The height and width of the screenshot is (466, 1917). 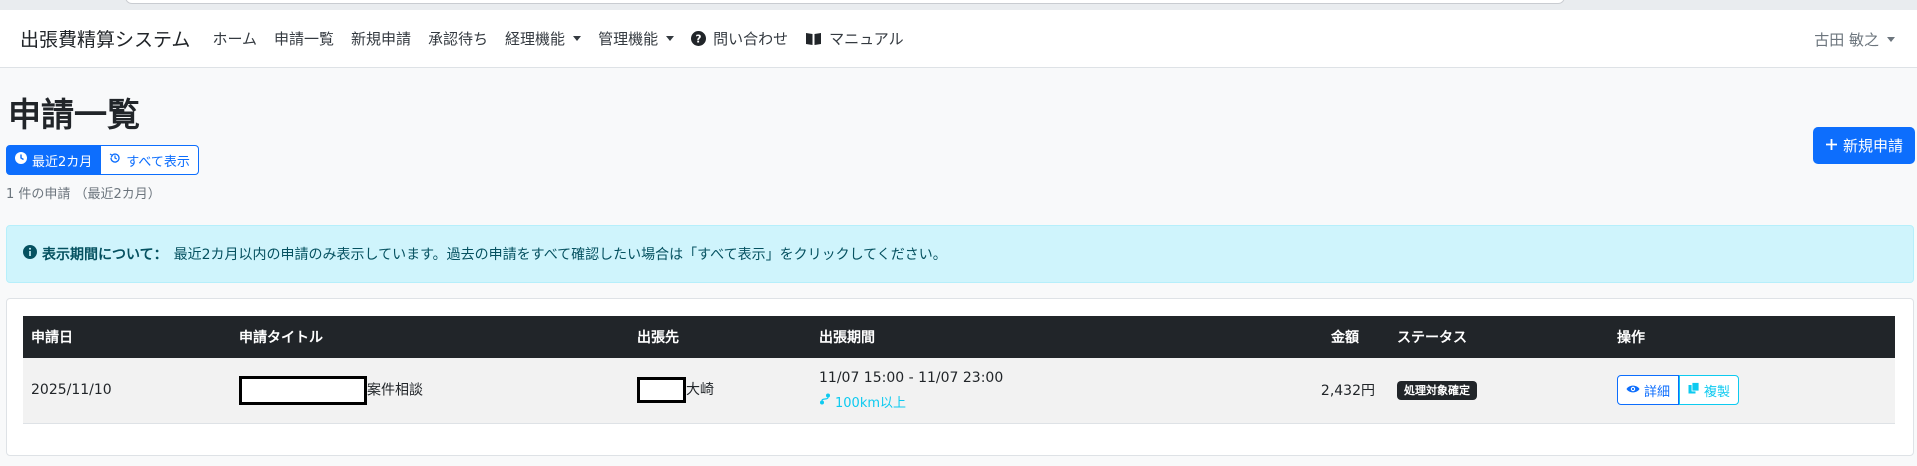 I want to click on nav-new-application-label: 新規申請, so click(x=381, y=39).